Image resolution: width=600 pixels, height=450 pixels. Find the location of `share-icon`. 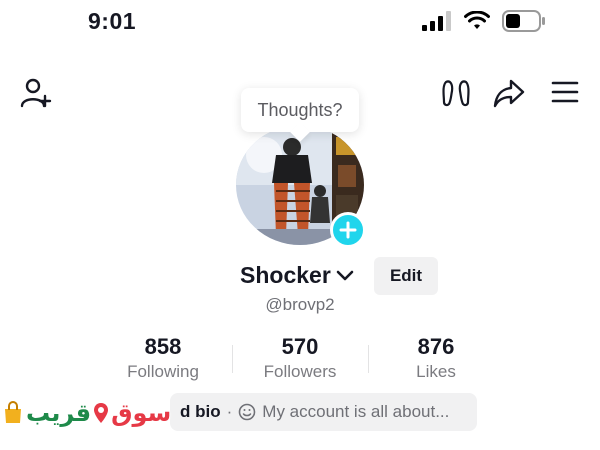

share-icon is located at coordinates (509, 93).